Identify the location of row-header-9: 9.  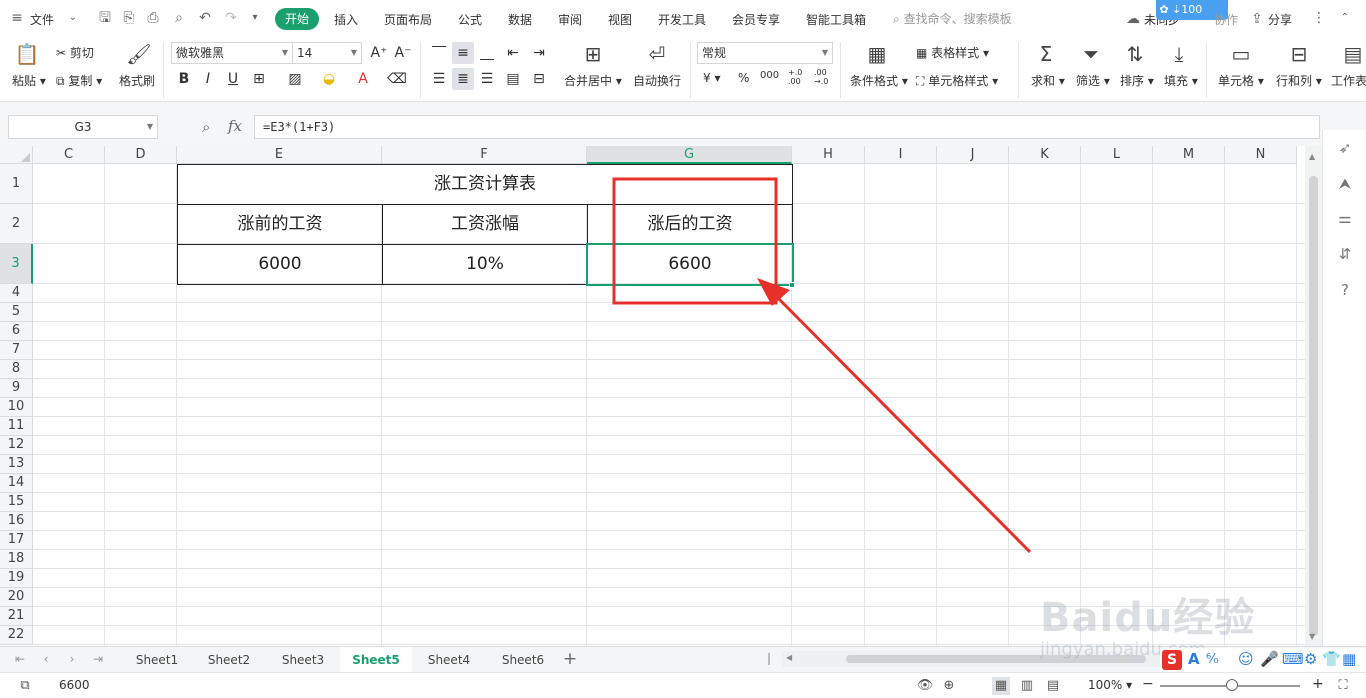
(16, 388).